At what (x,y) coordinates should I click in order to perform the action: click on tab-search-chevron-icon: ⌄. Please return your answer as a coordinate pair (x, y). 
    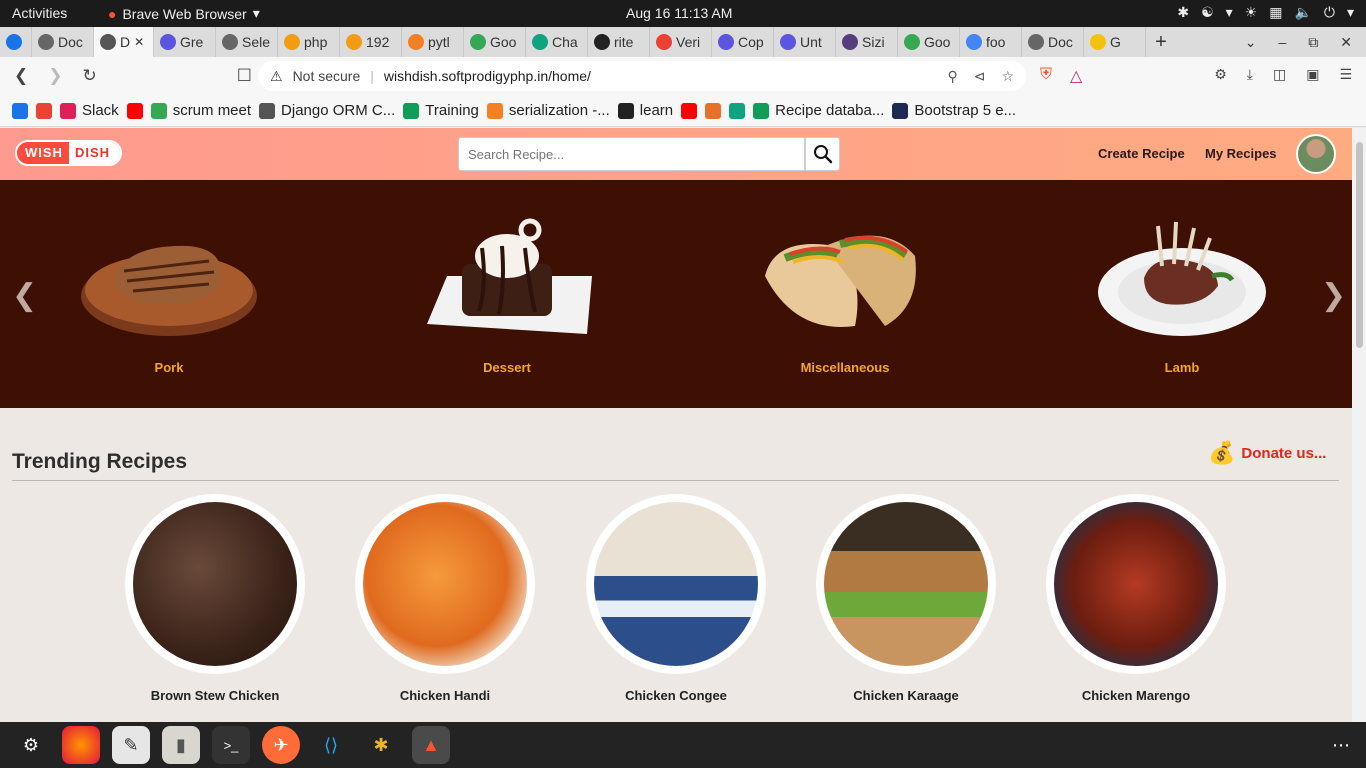
    Looking at the image, I should click on (1251, 42).